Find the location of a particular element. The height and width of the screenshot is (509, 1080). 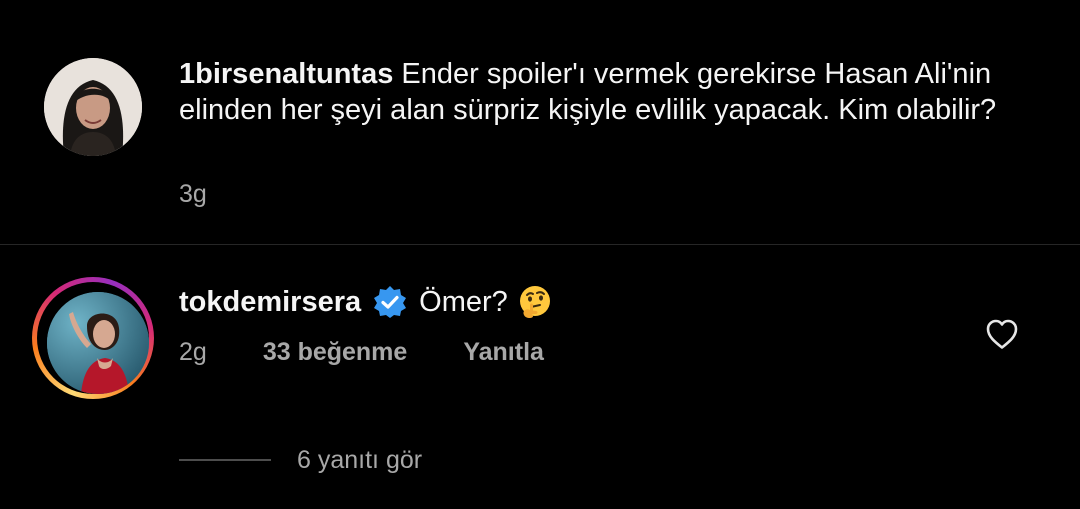

heart-outline-icon is located at coordinates (1002, 334).